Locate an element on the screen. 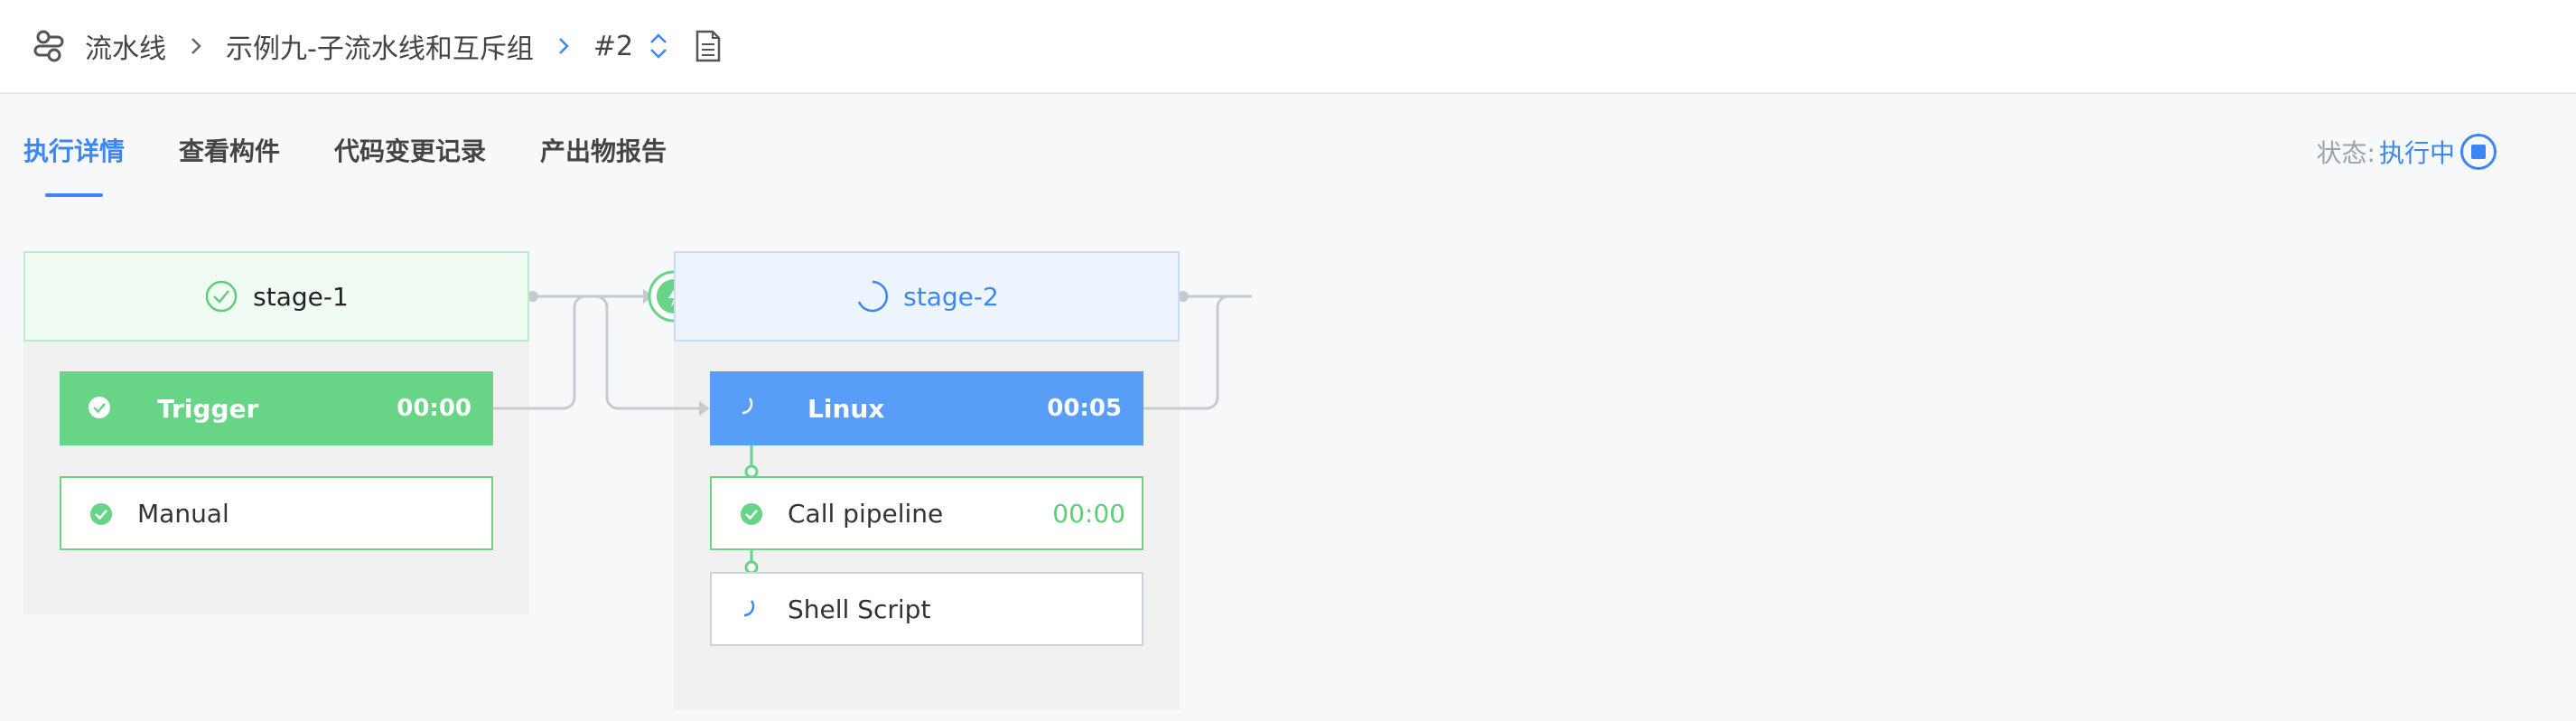 The image size is (2576, 721). stage-2-name: stage-2 is located at coordinates (951, 296).